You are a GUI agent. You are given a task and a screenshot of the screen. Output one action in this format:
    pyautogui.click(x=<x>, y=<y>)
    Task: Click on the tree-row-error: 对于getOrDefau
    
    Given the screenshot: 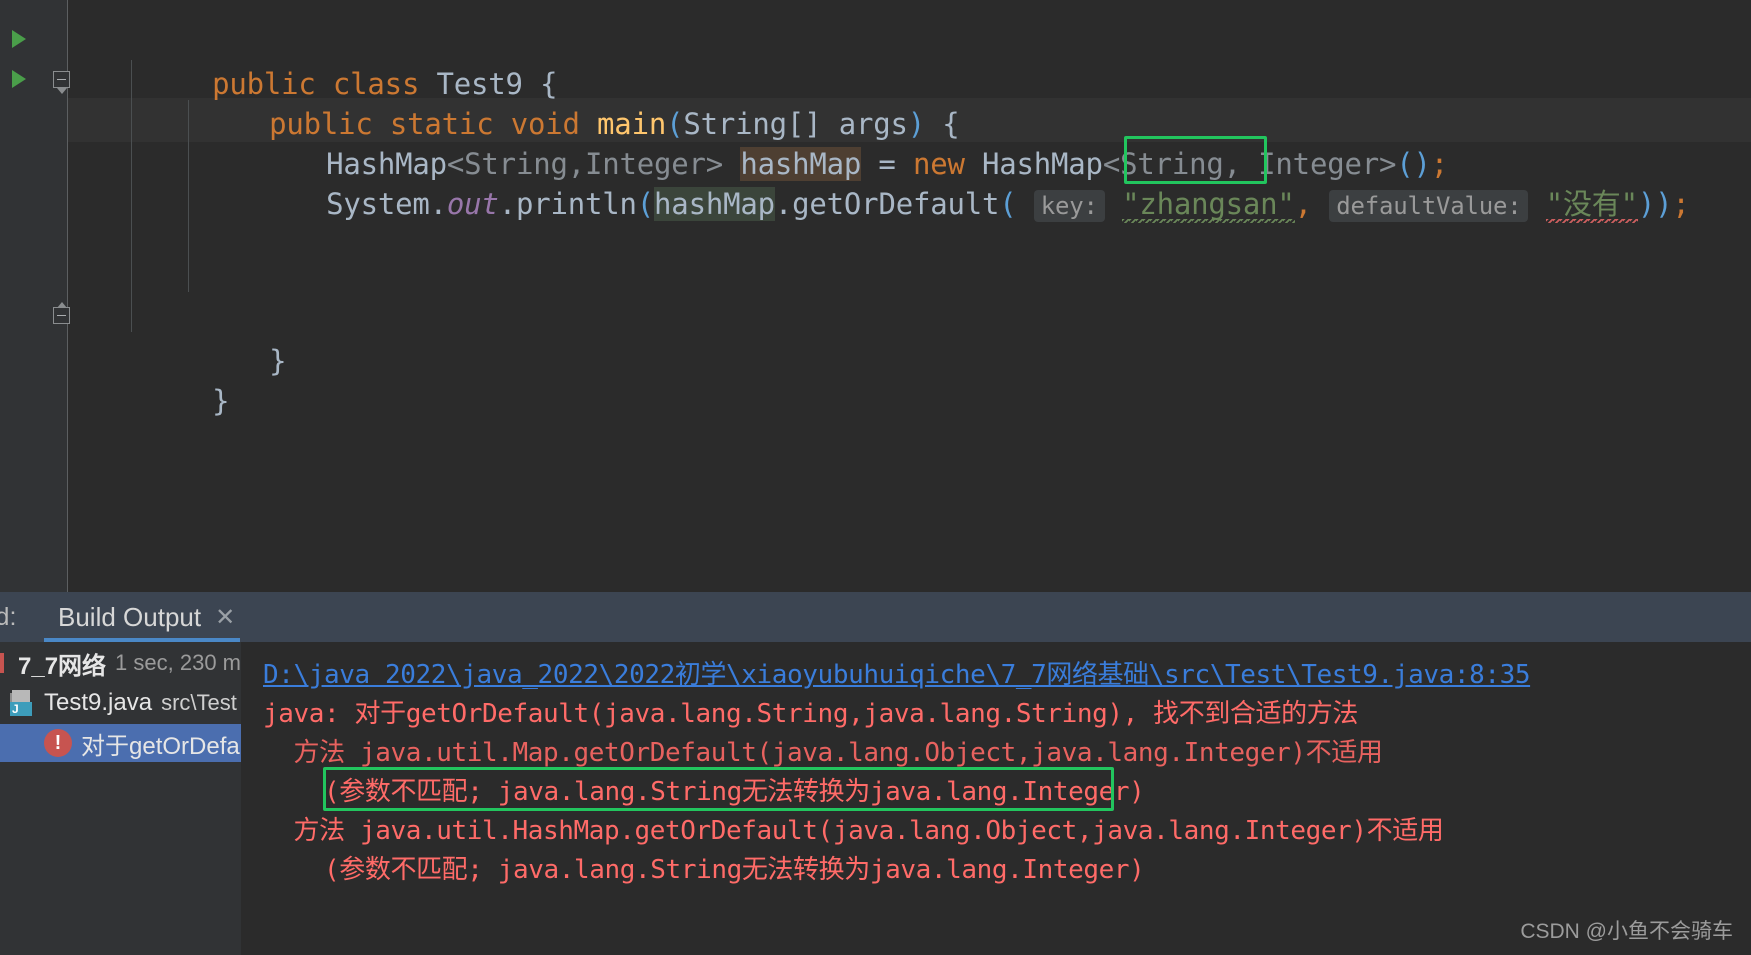 What is the action you would take?
    pyautogui.click(x=126, y=743)
    